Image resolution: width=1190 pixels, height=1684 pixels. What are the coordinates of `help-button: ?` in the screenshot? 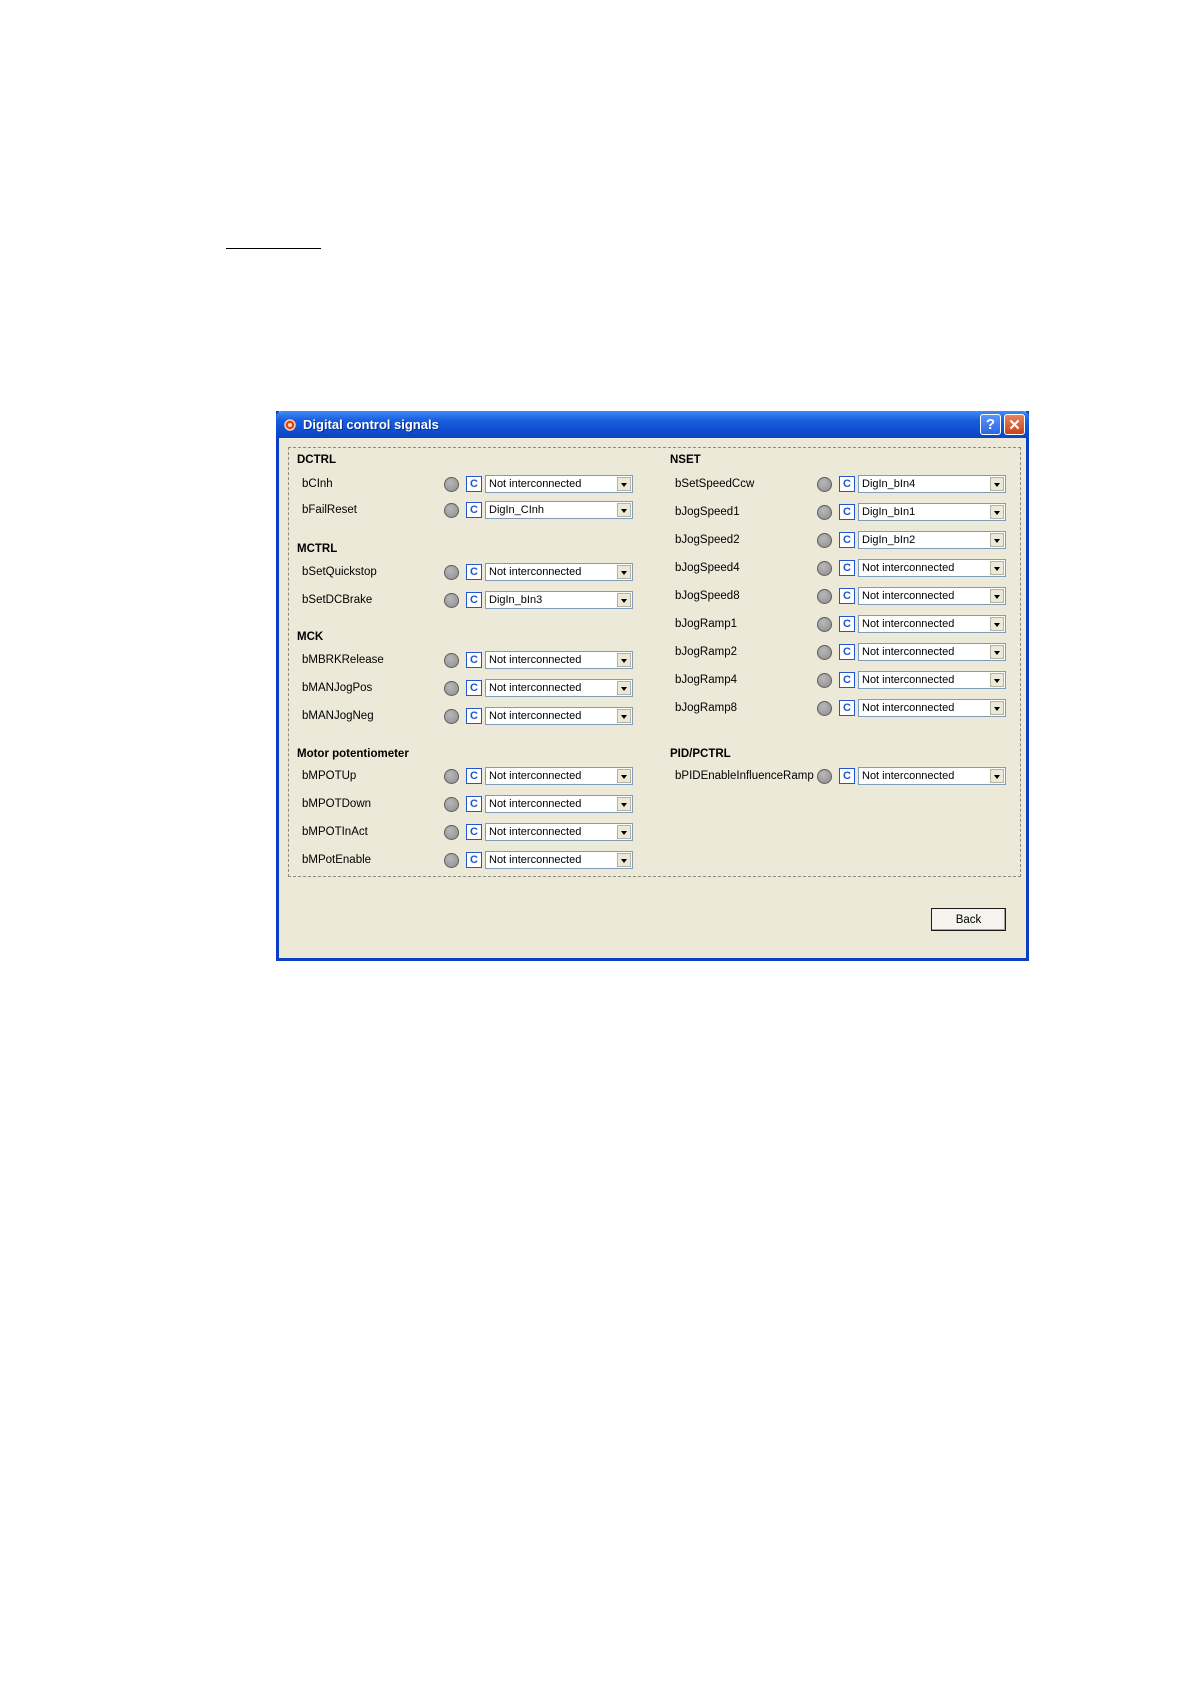 It's located at (990, 424).